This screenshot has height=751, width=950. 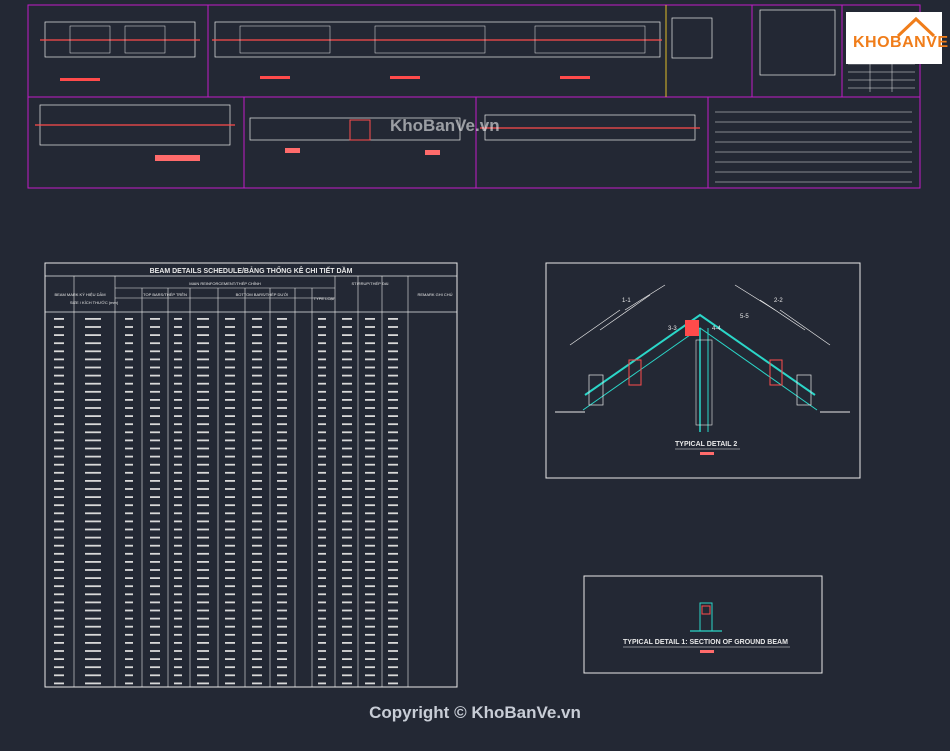 What do you see at coordinates (475, 712) in the screenshot?
I see `copyright-text: Copyright © KhoBanVe.vn` at bounding box center [475, 712].